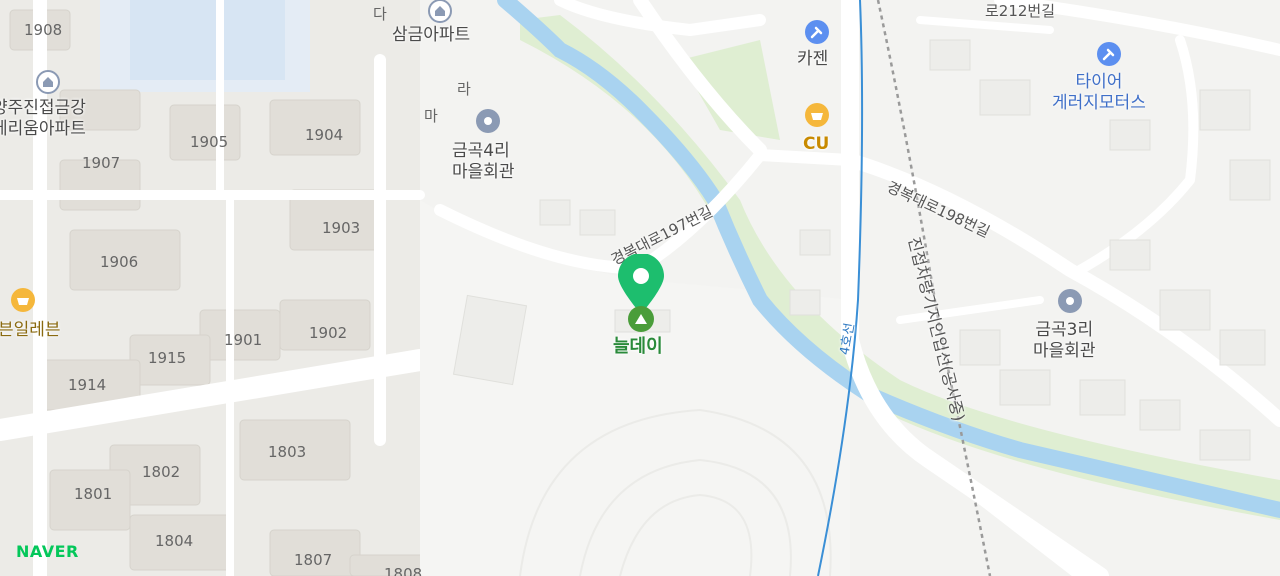  What do you see at coordinates (47, 551) in the screenshot?
I see `naver-logo: NAVER` at bounding box center [47, 551].